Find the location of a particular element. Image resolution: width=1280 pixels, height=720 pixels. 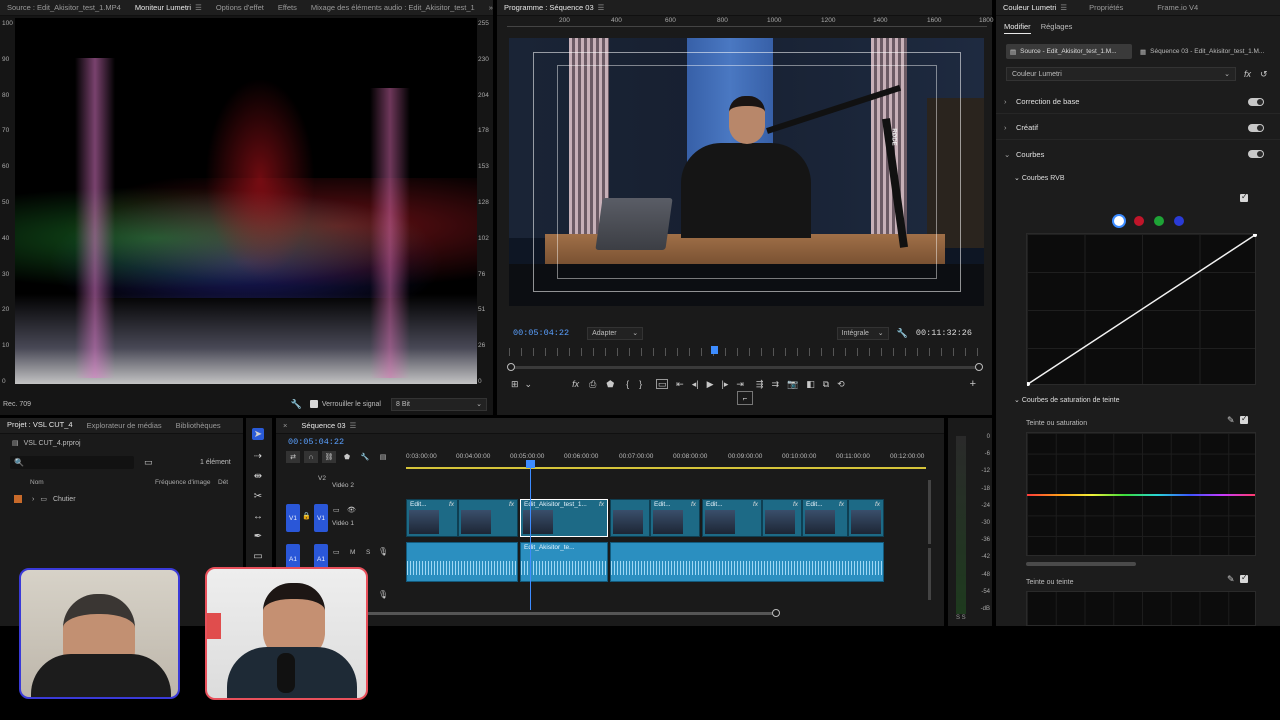

zoom-handle-right is located at coordinates (979, 367).